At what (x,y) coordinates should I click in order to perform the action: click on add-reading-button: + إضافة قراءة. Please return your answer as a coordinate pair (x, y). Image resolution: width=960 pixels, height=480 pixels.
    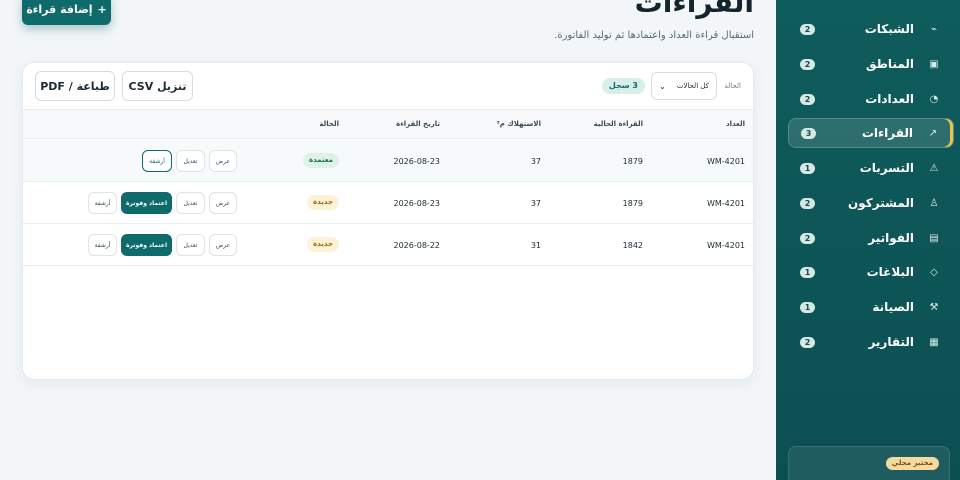
    Looking at the image, I should click on (66, 12).